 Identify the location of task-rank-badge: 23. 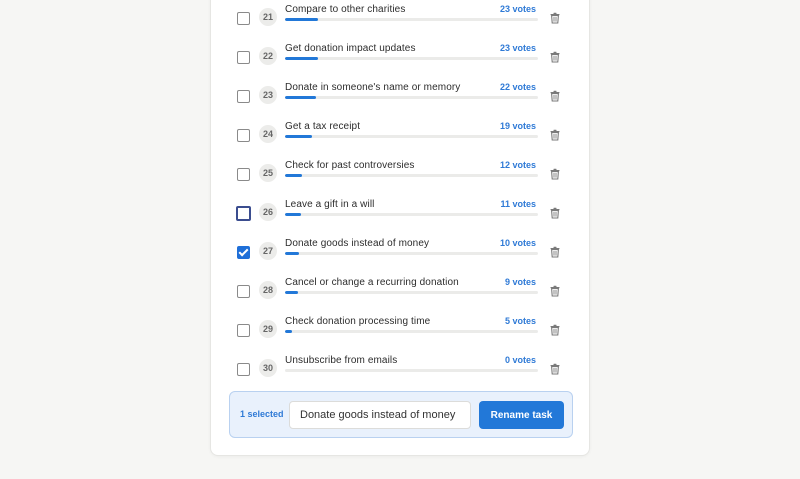
(268, 95).